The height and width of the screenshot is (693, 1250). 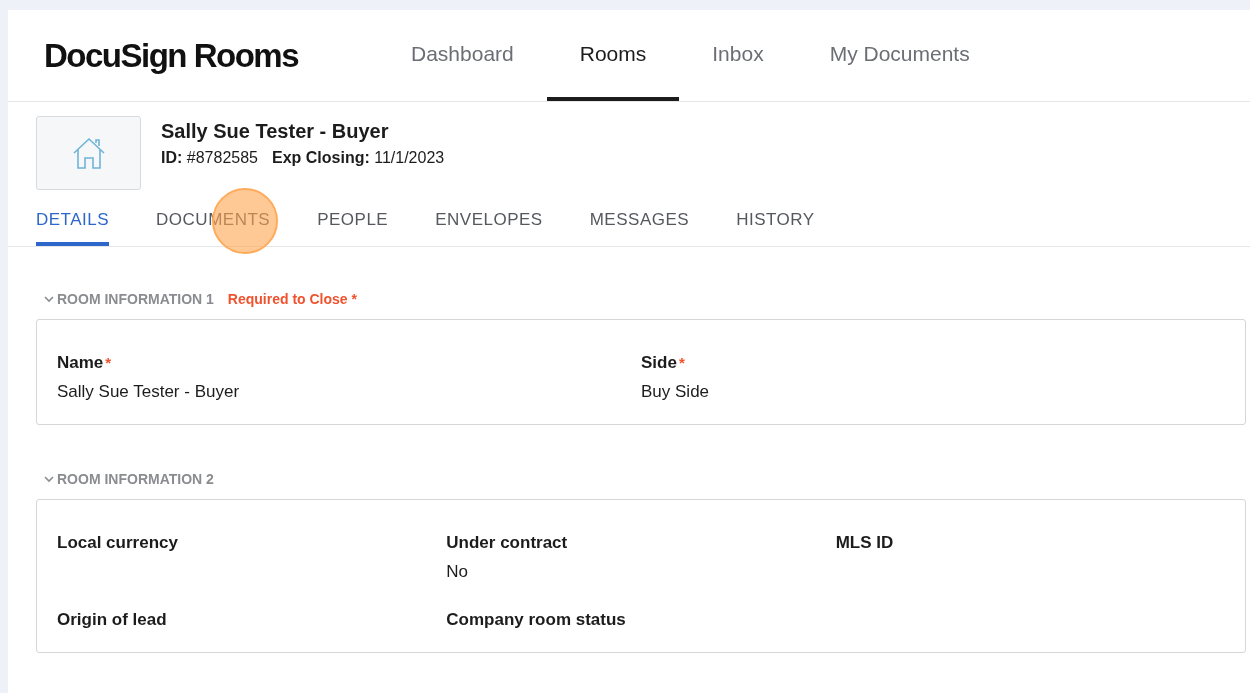 What do you see at coordinates (738, 55) in the screenshot?
I see `nav-tab: Inbox` at bounding box center [738, 55].